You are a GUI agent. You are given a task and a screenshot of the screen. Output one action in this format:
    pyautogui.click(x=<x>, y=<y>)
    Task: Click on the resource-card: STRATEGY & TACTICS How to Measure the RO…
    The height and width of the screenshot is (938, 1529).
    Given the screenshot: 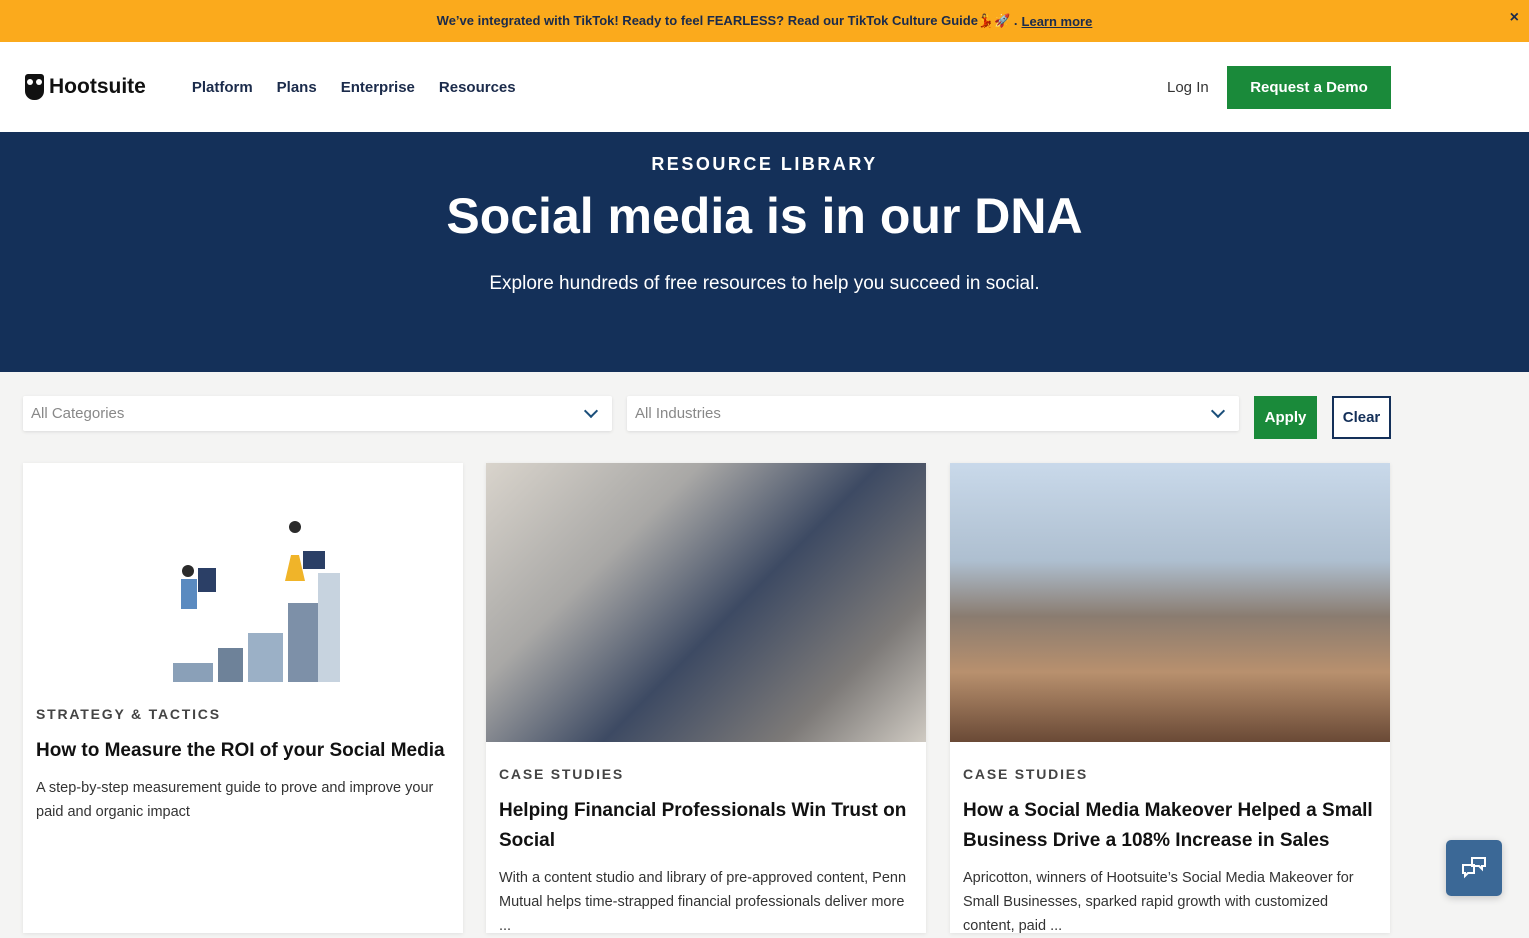 What is the action you would take?
    pyautogui.click(x=243, y=698)
    